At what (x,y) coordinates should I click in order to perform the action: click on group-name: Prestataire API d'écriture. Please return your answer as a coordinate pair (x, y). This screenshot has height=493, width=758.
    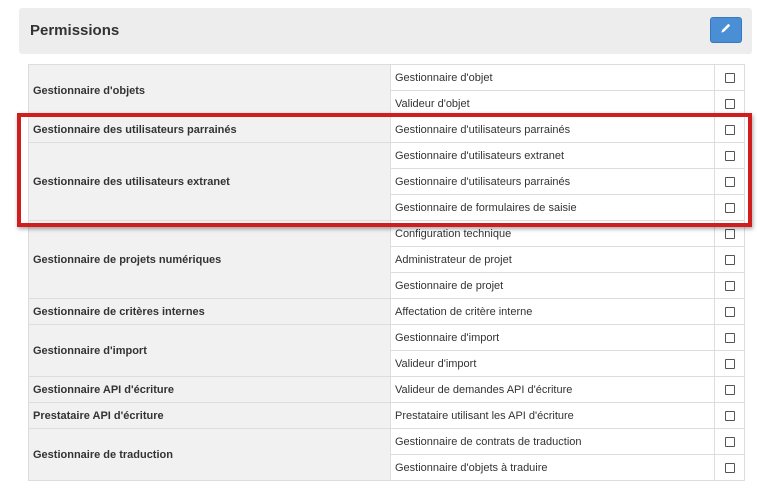
    Looking at the image, I should click on (209, 415).